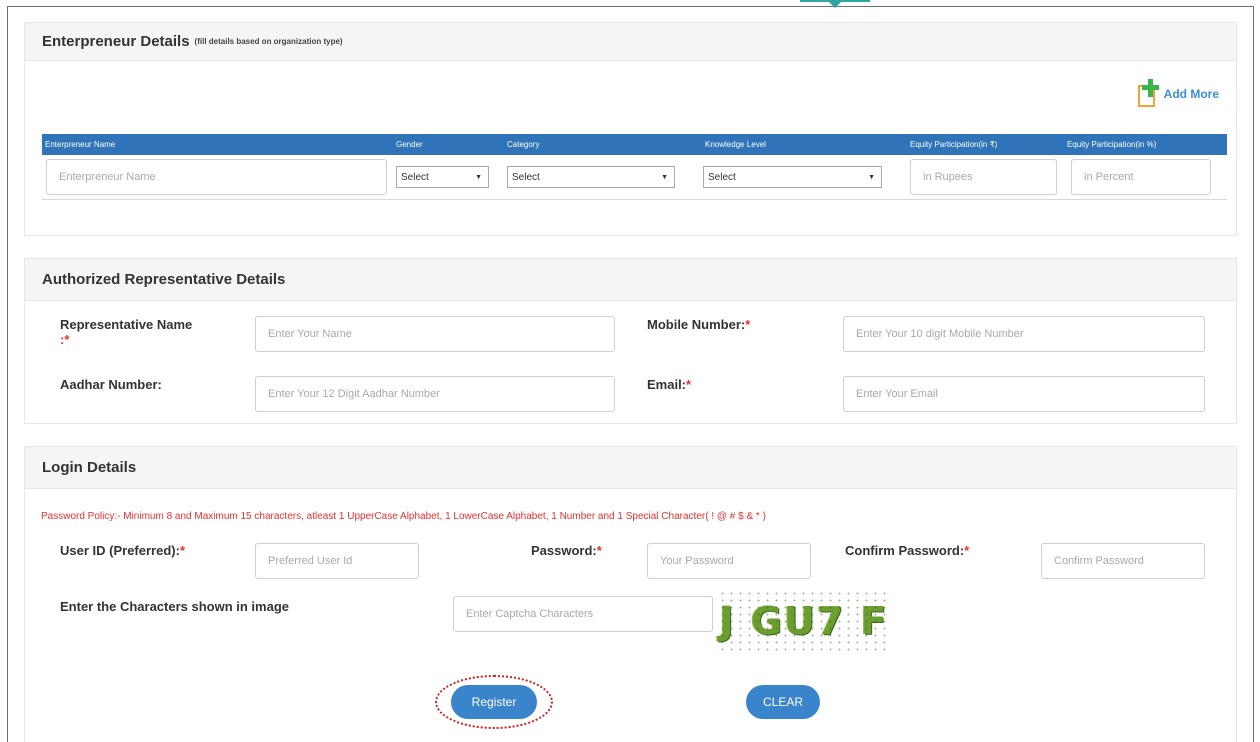 The width and height of the screenshot is (1260, 742). What do you see at coordinates (804, 621) in the screenshot?
I see `captcha-image: J GU7 F` at bounding box center [804, 621].